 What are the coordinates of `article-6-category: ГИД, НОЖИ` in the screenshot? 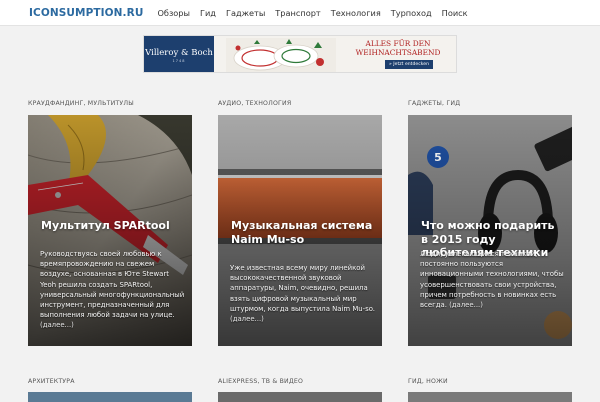 It's located at (428, 381).